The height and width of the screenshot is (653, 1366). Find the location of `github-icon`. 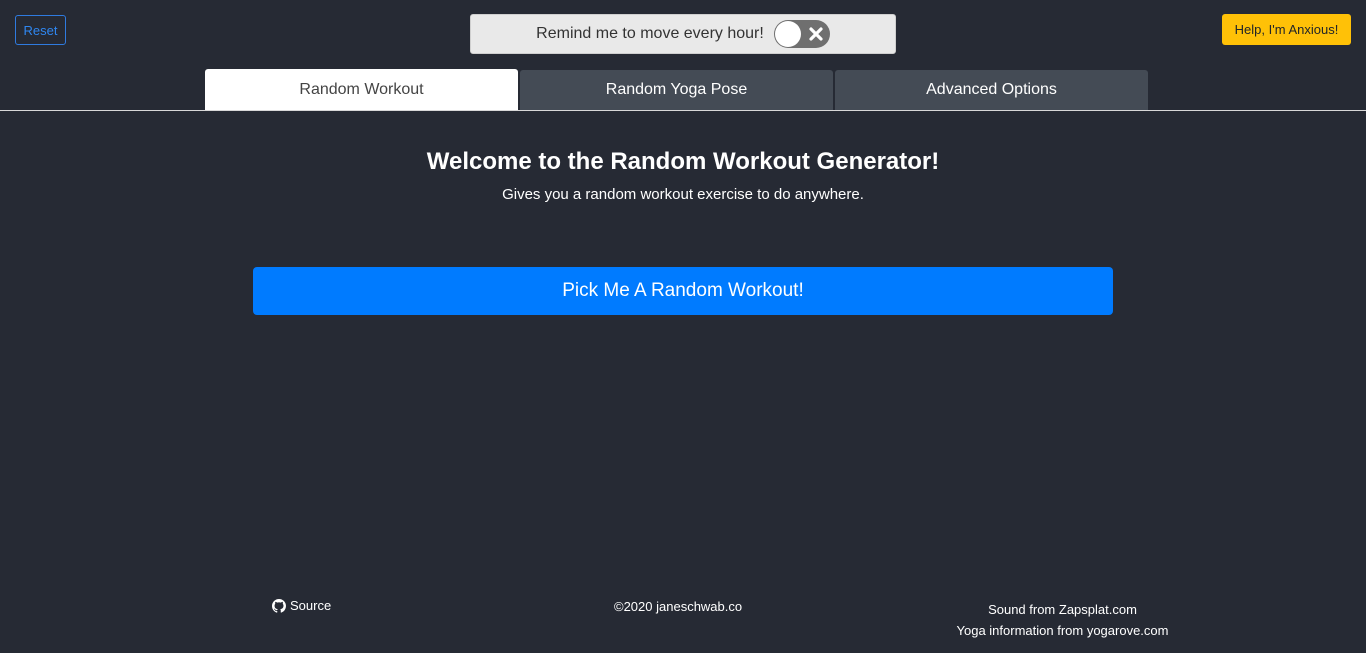

github-icon is located at coordinates (279, 605).